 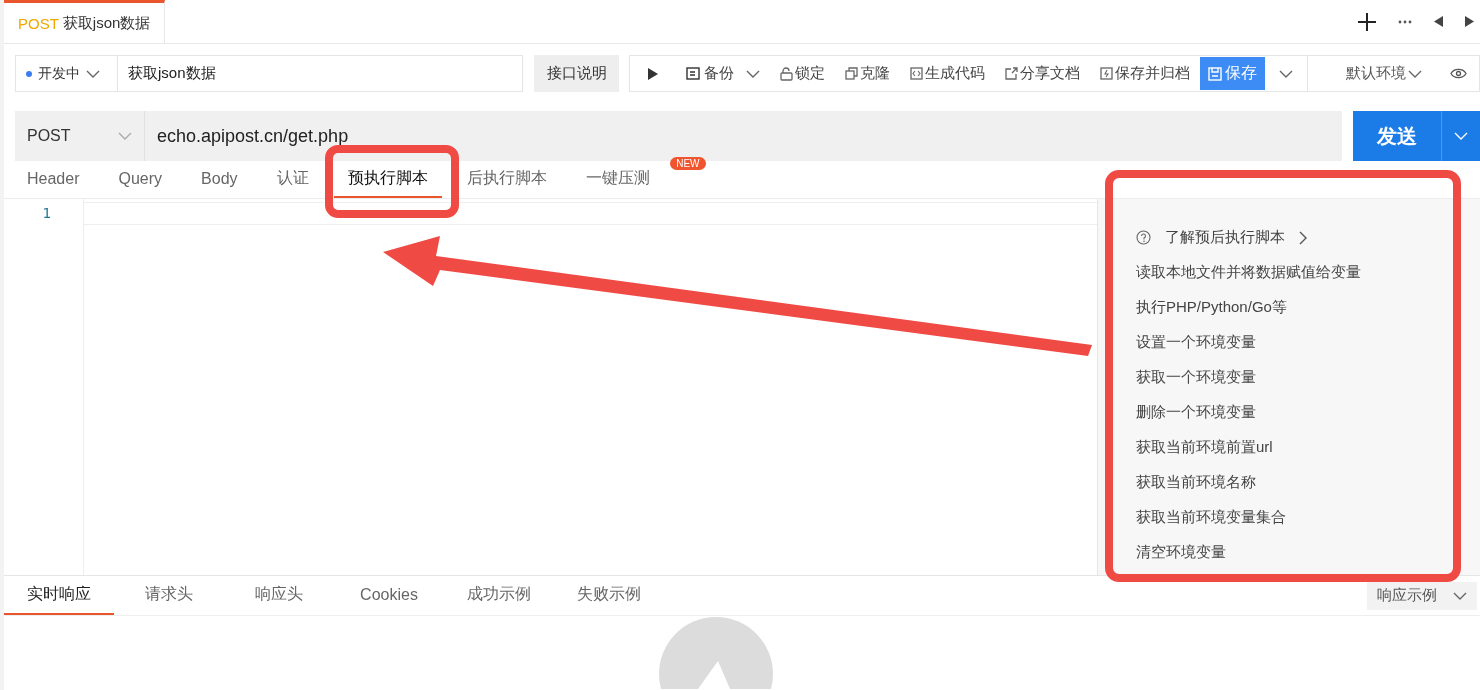 I want to click on snippet-help-link: 了解预后执行脚本, so click(x=1308, y=237).